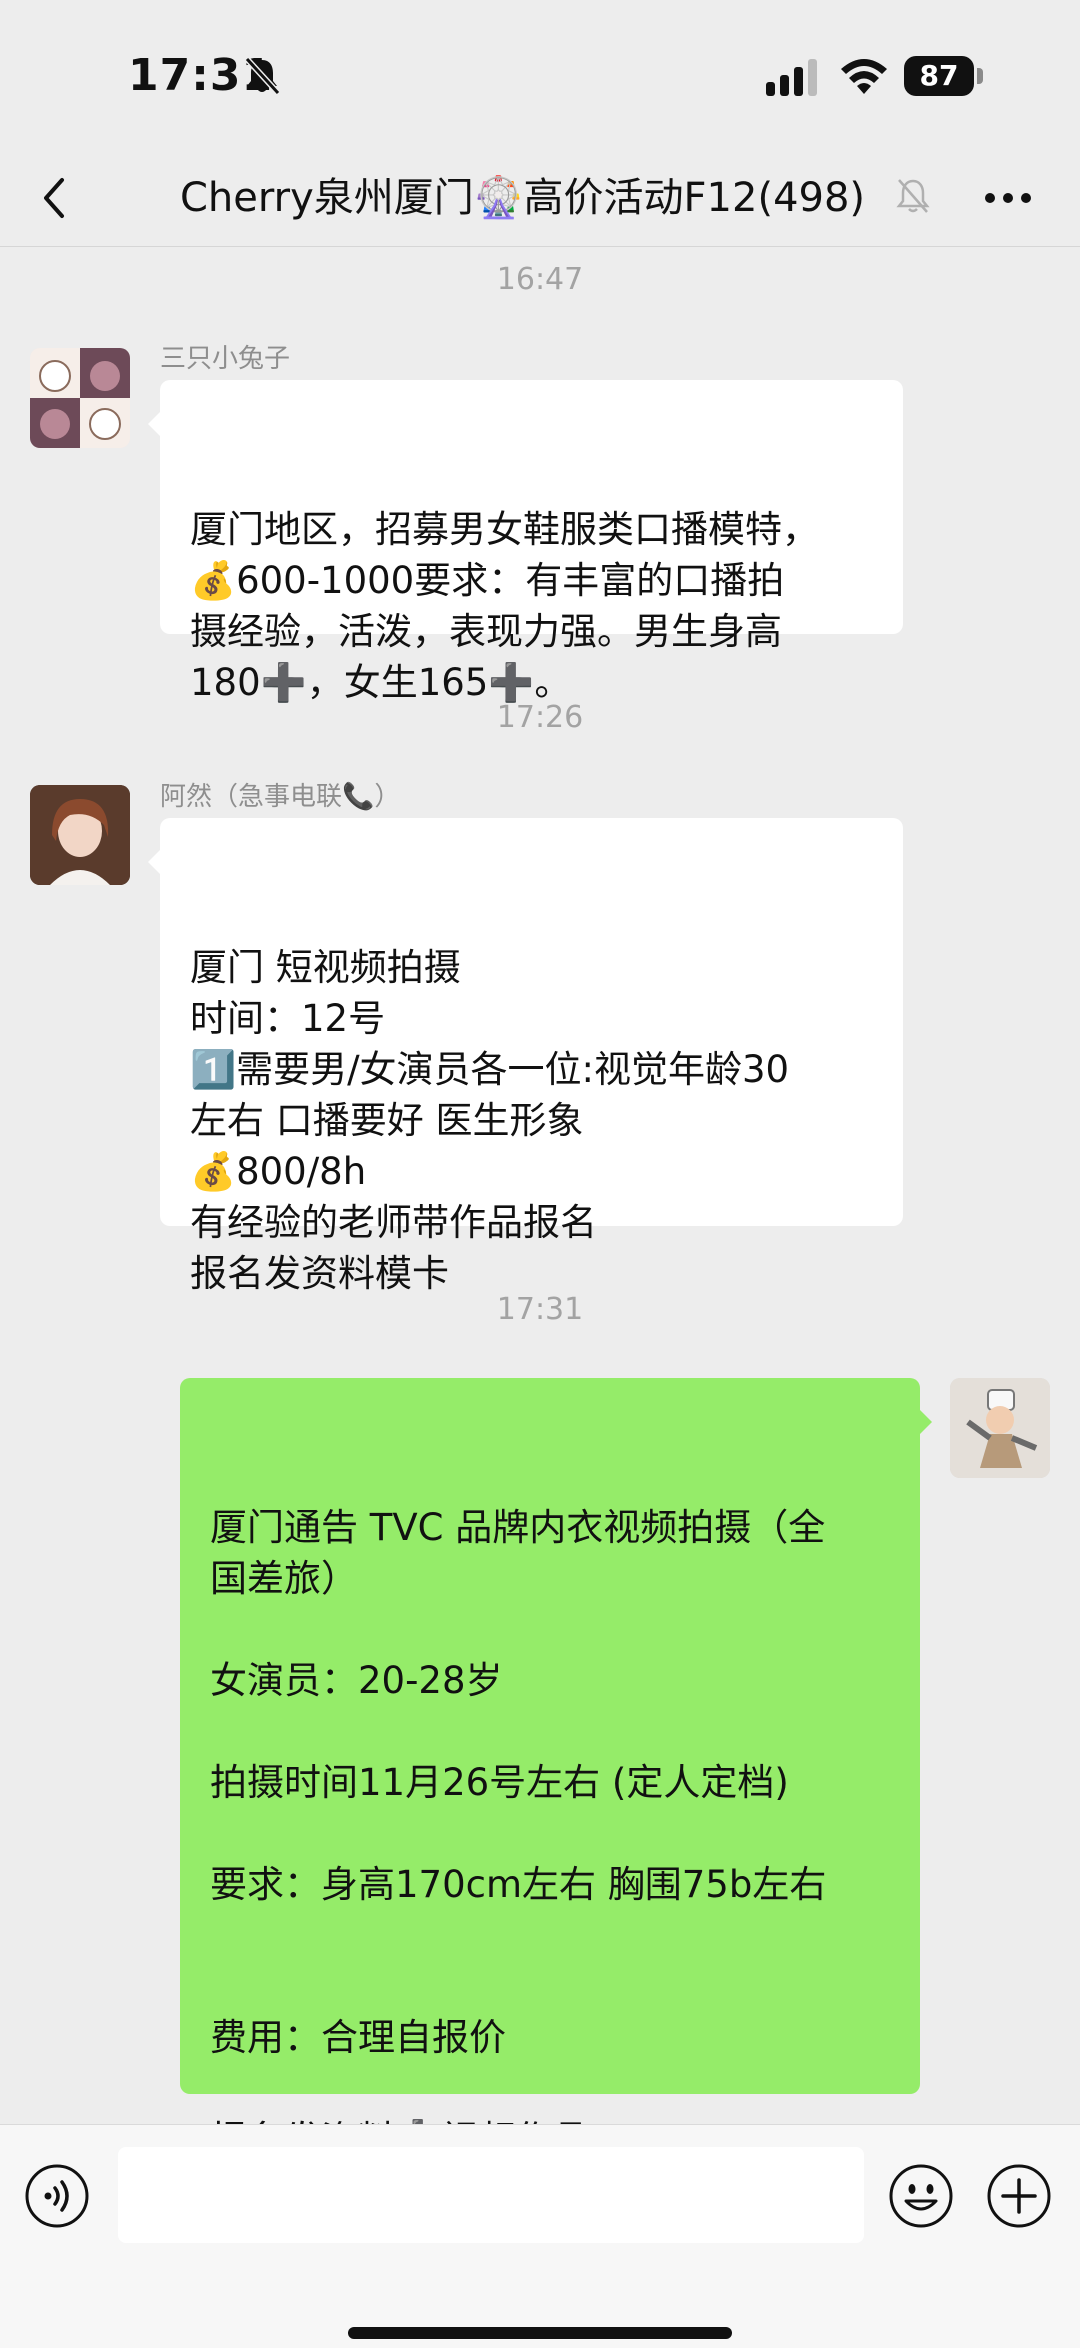 The height and width of the screenshot is (2348, 1080). I want to click on emoji-icon, so click(921, 2196).